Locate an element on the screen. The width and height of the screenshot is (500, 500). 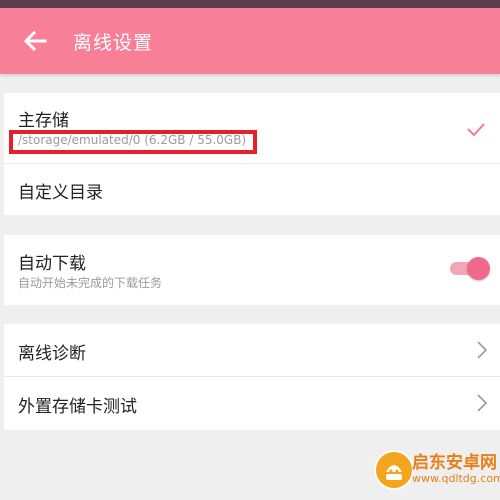
custom-directory-label: 自定义目录 is located at coordinates (60, 193).